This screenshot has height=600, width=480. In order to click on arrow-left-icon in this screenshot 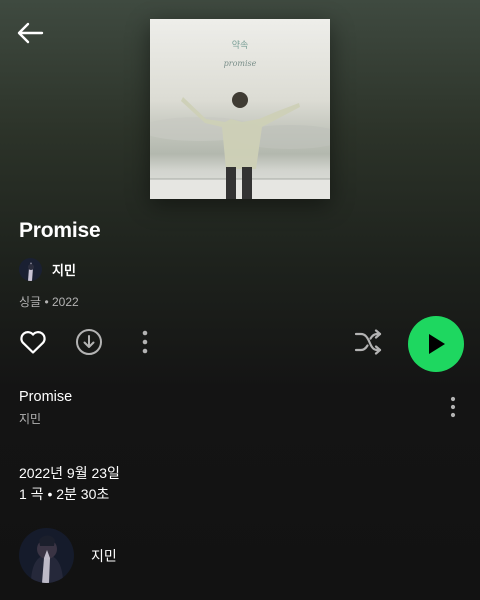, I will do `click(30, 33)`.